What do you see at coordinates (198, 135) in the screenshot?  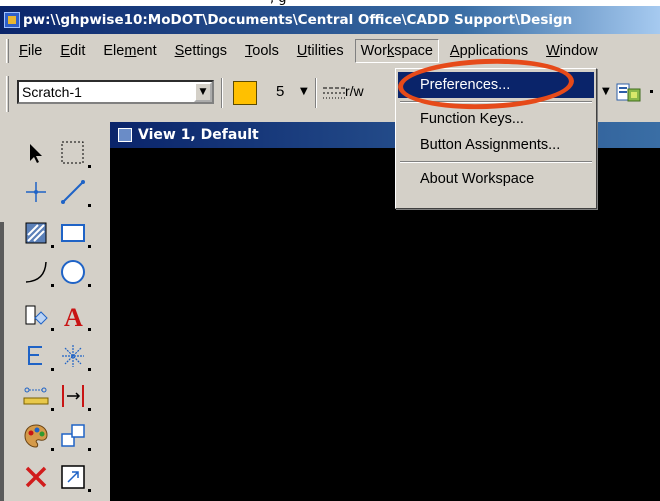 I see `view-window-title: View 1, Default` at bounding box center [198, 135].